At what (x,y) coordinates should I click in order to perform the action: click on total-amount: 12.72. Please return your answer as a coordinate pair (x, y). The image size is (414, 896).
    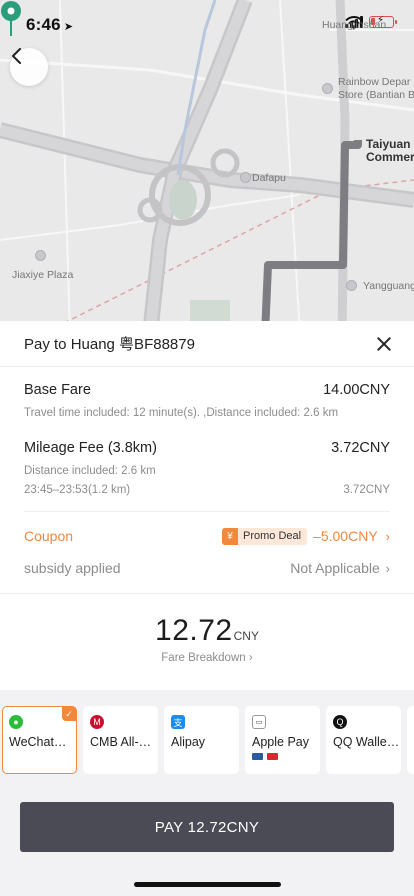
    Looking at the image, I should click on (194, 630).